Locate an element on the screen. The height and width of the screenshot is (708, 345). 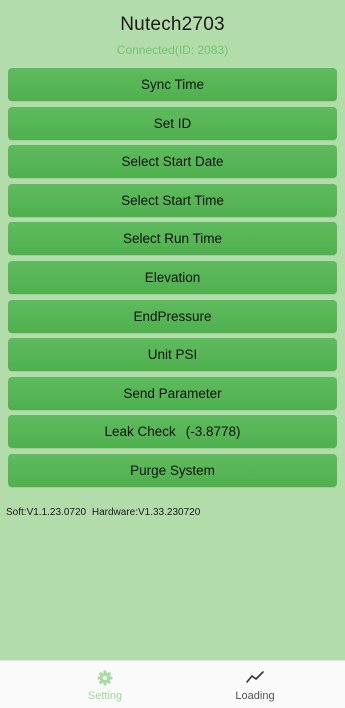
button-label: Select Run Time is located at coordinates (172, 239).